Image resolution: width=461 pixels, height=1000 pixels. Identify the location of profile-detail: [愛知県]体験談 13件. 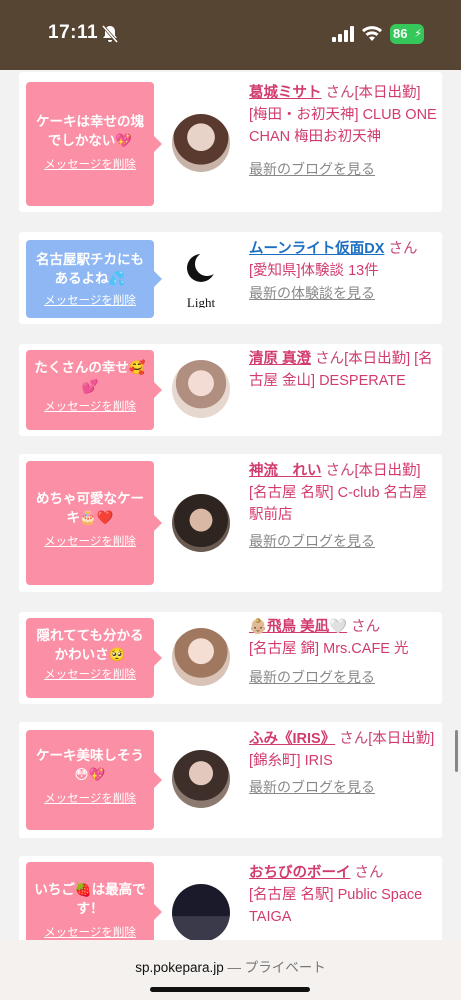
(314, 271).